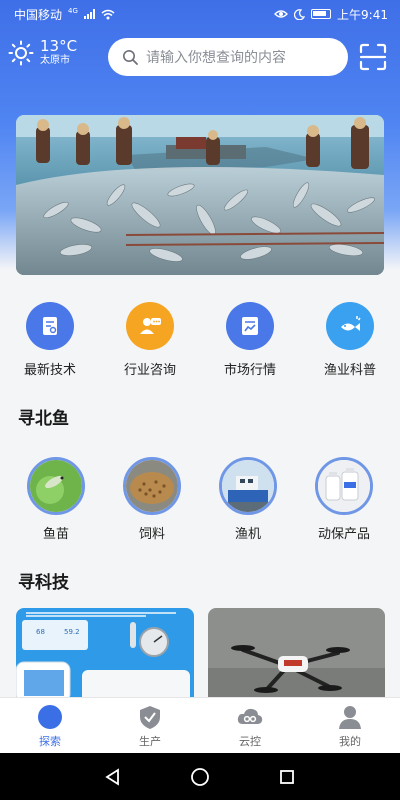  Describe the element at coordinates (216, 58) in the screenshot. I see `search-placeholder: 请输入你想查询的内容` at that location.